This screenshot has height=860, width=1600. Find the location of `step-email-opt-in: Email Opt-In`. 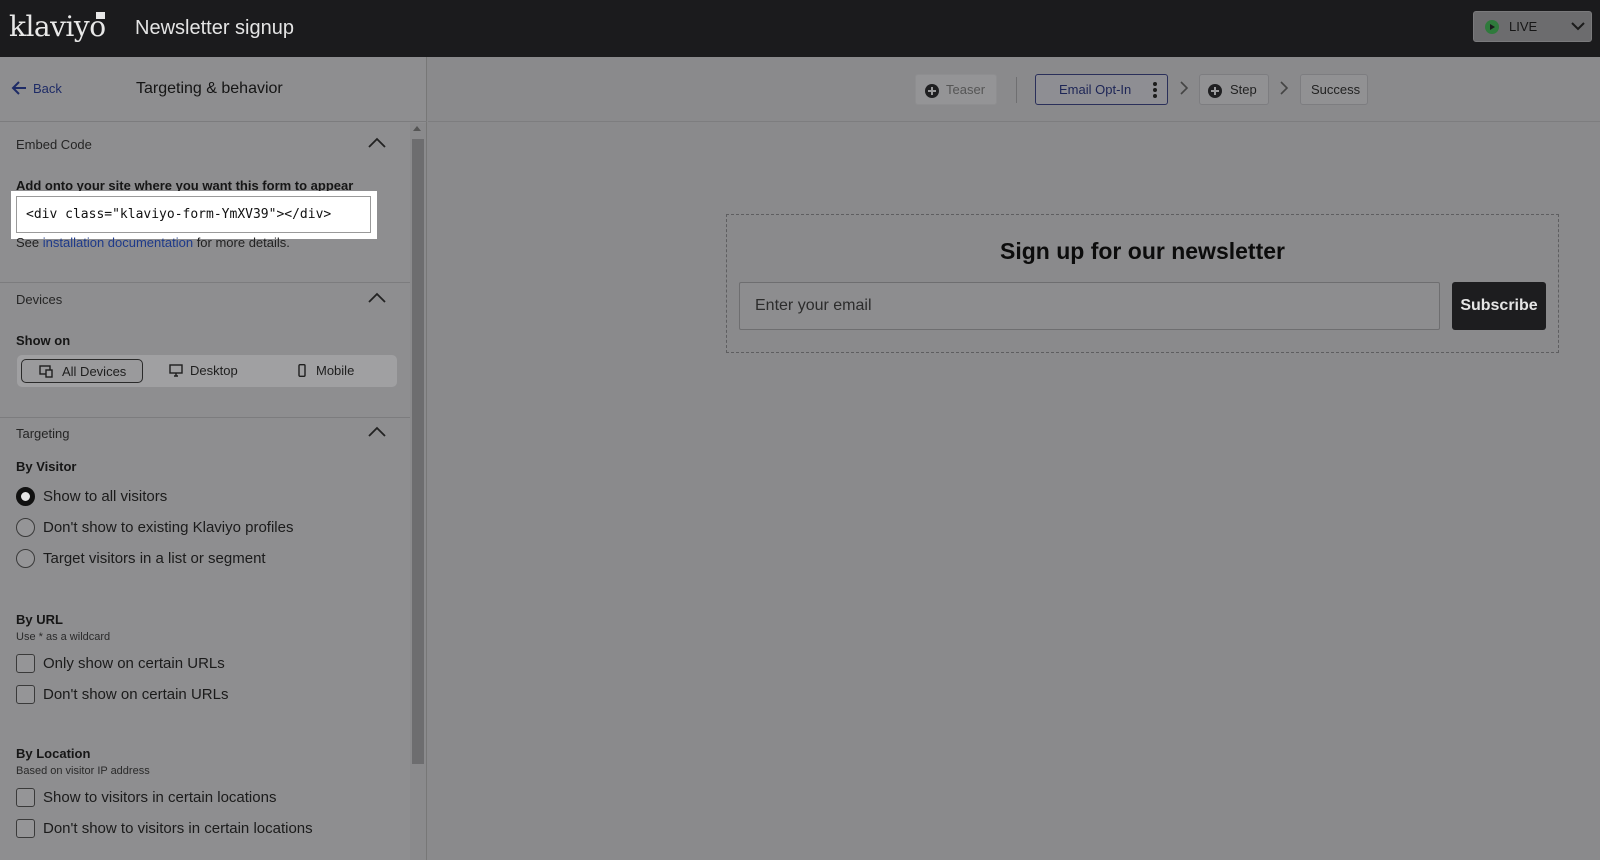

step-email-opt-in: Email Opt-In is located at coordinates (1101, 89).